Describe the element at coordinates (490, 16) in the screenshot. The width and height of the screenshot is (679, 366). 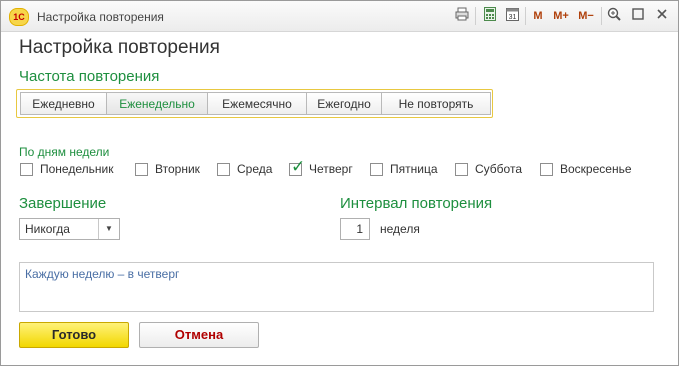
I see `calculator-icon` at that location.